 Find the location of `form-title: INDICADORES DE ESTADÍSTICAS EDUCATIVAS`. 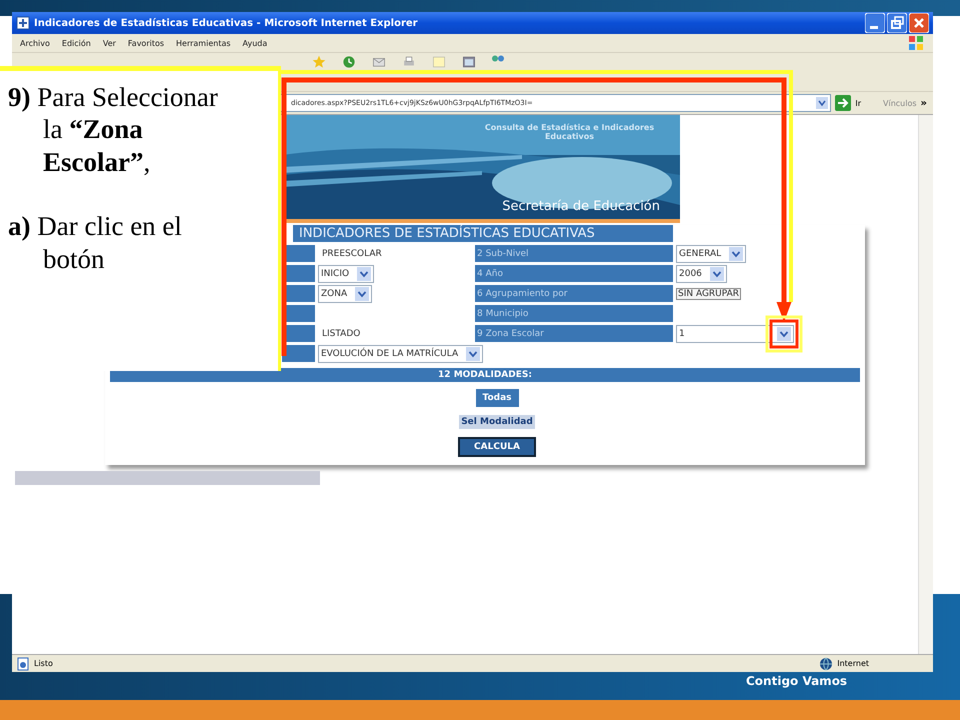

form-title: INDICADORES DE ESTADÍSTICAS EDUCATIVAS is located at coordinates (483, 233).